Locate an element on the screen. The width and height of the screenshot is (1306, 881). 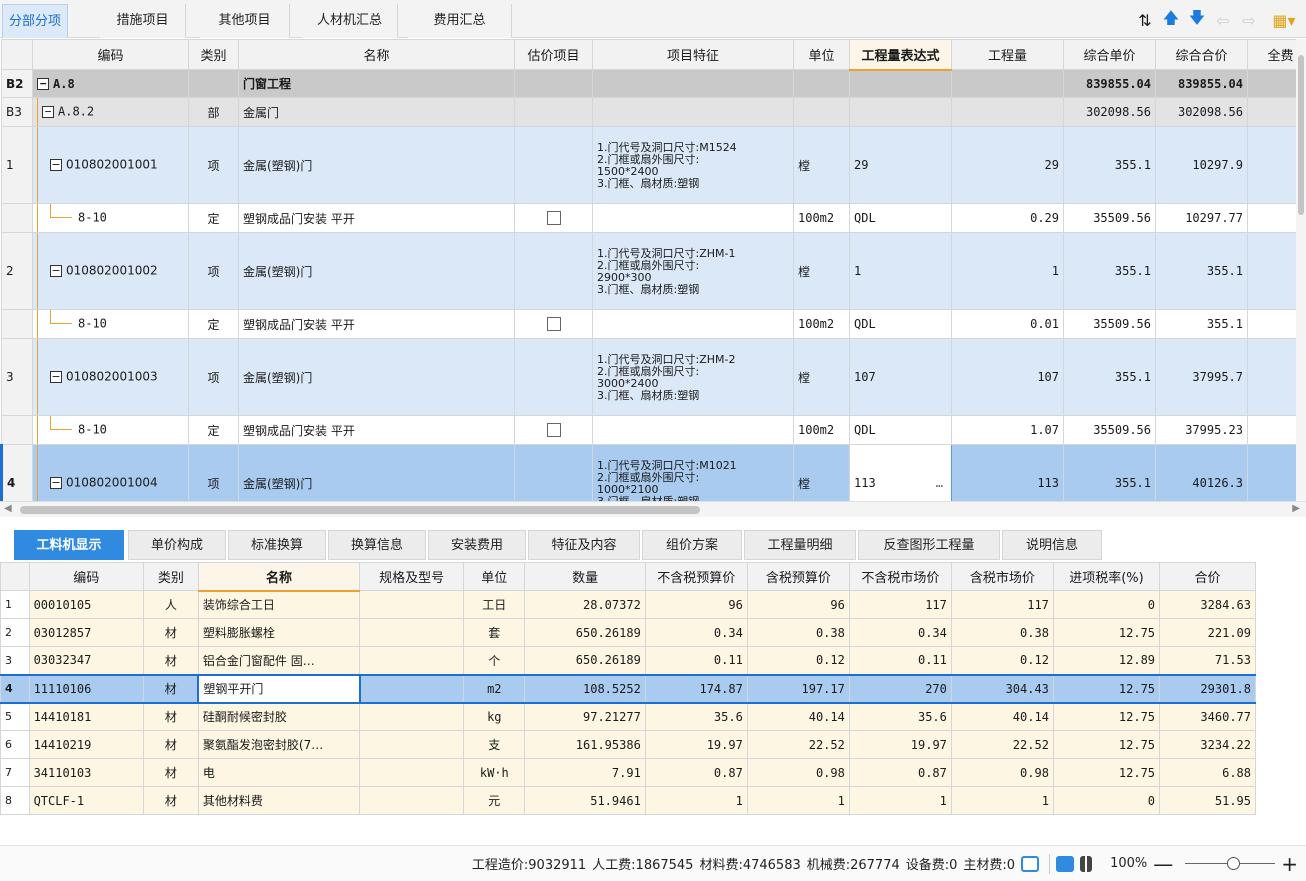
price-cell: 839855.04 is located at coordinates (1109, 83).